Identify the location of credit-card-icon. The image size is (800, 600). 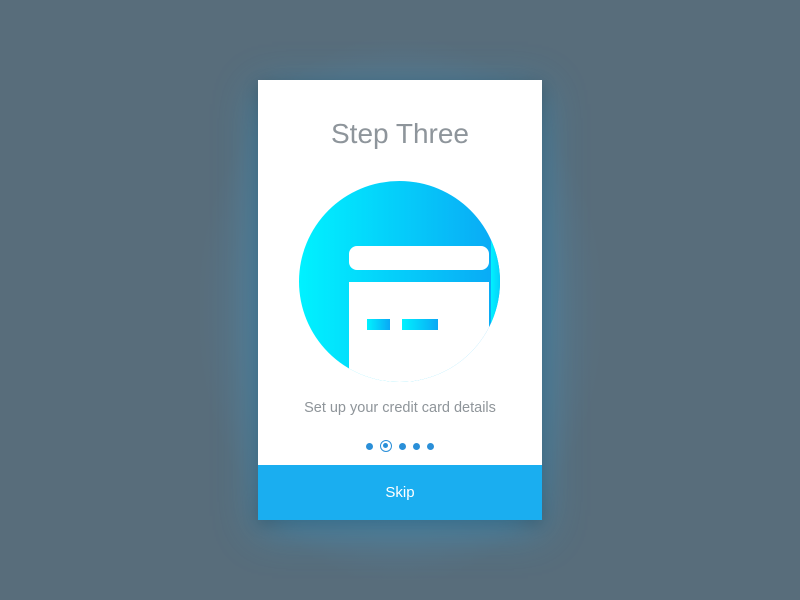
(399, 281).